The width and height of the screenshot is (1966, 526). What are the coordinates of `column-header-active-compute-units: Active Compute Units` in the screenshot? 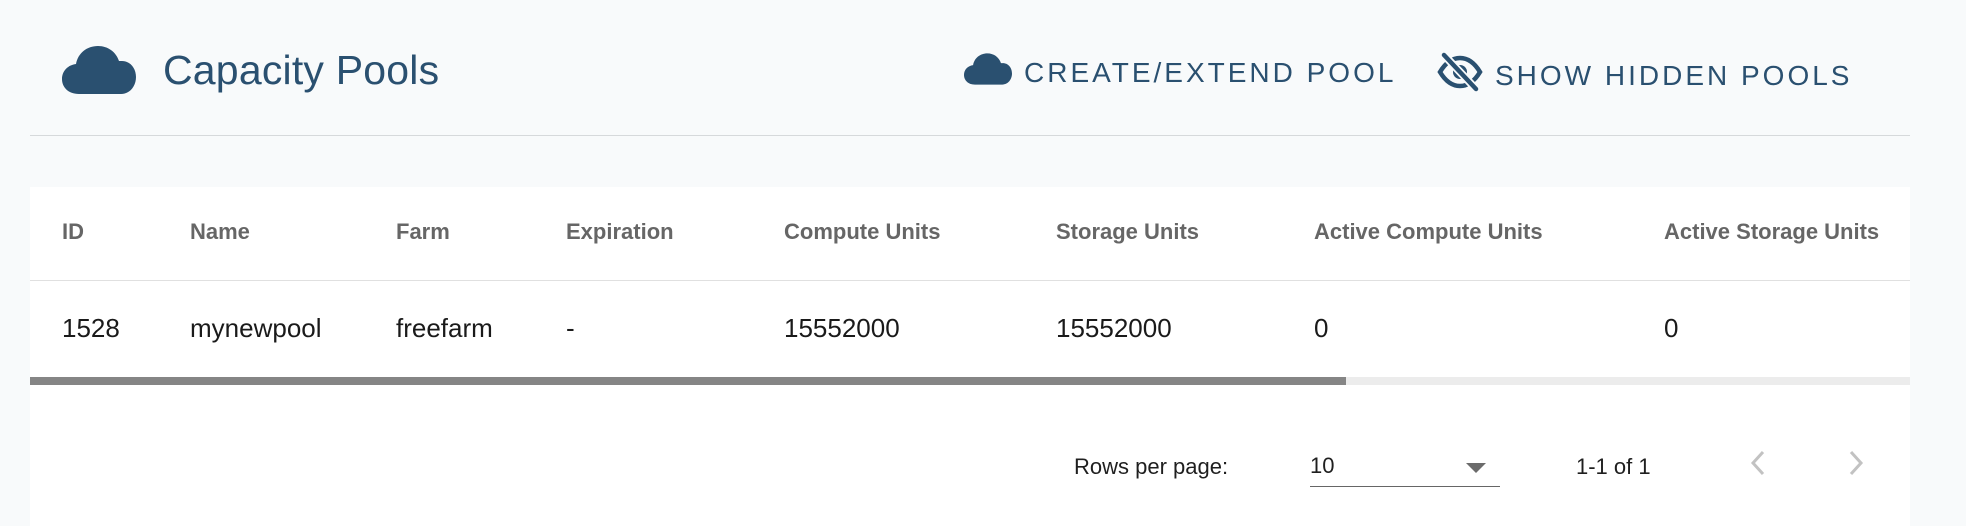 It's located at (1428, 232).